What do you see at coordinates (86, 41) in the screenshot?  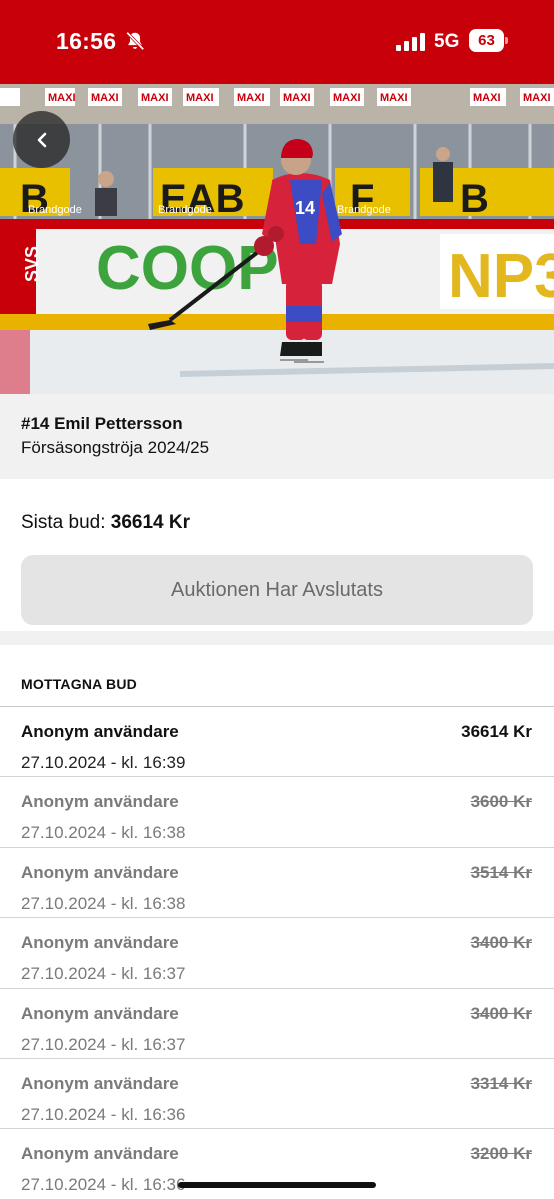 I see `status-time: 16:56` at bounding box center [86, 41].